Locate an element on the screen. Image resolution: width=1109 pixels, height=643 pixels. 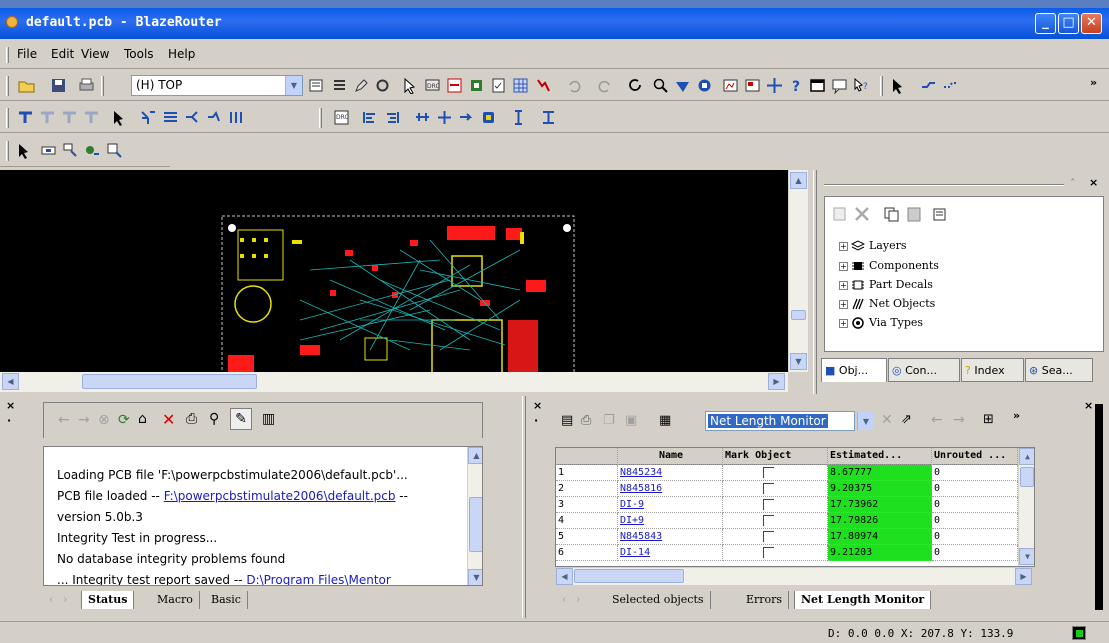
home-icon: ⌂ is located at coordinates (142, 419).